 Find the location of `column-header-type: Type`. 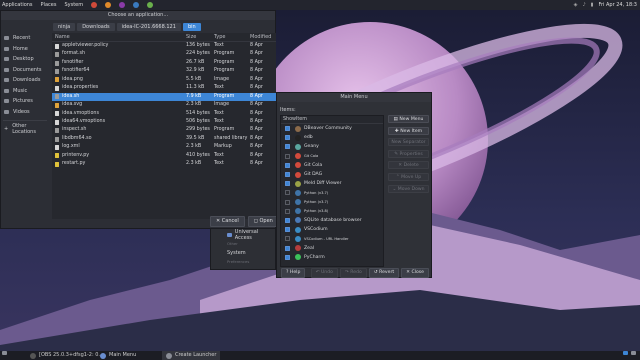

column-header-type: Type is located at coordinates (232, 37).